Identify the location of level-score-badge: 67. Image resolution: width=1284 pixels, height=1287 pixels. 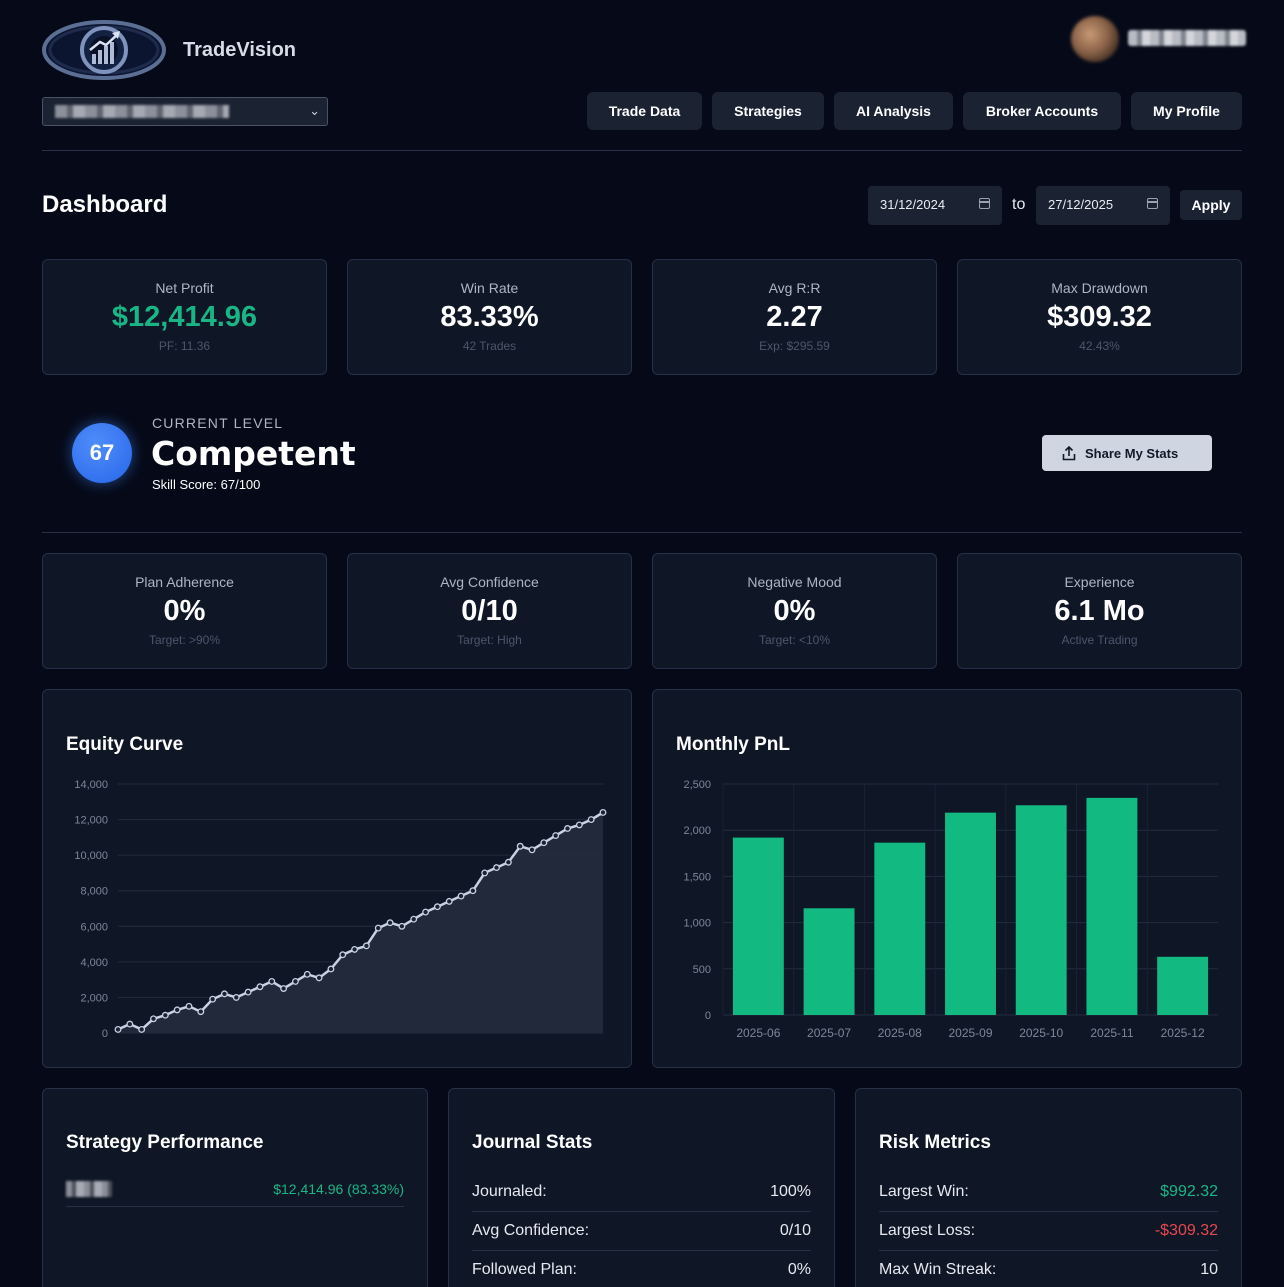
(102, 453).